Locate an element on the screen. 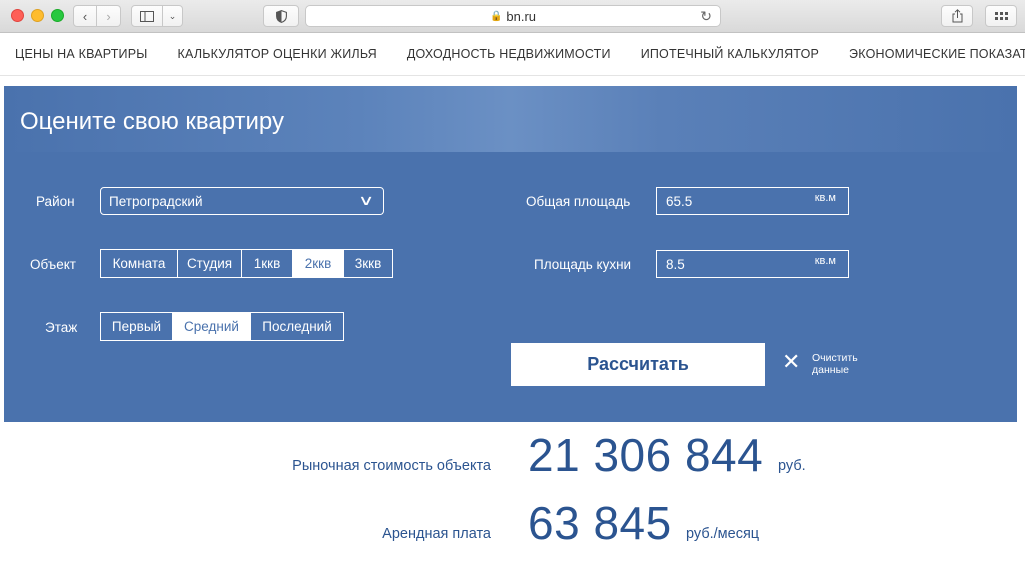  chevron-left-icon: ‹ is located at coordinates (85, 16).